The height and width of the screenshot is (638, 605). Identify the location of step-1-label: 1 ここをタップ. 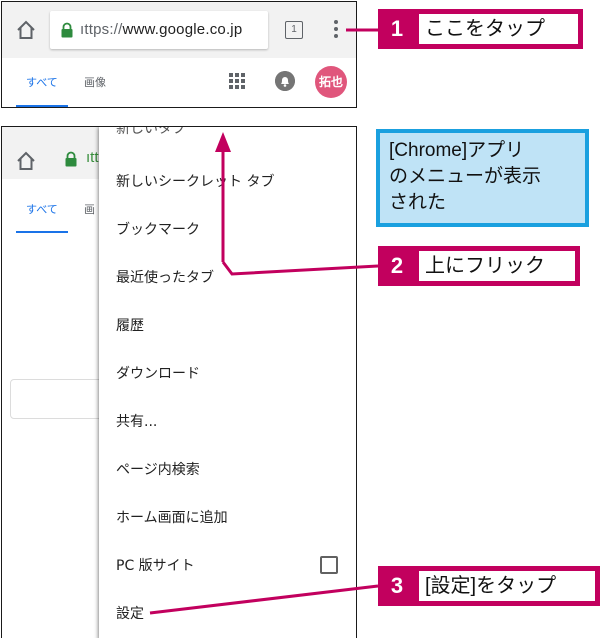
(480, 29).